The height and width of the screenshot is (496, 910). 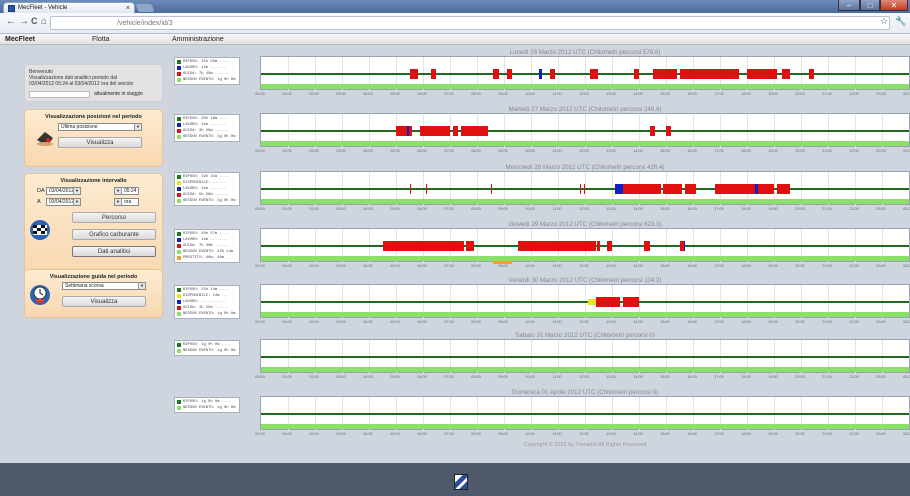 What do you see at coordinates (557, 209) in the screenshot?
I see `hour-tick-label: 11:00` at bounding box center [557, 209].